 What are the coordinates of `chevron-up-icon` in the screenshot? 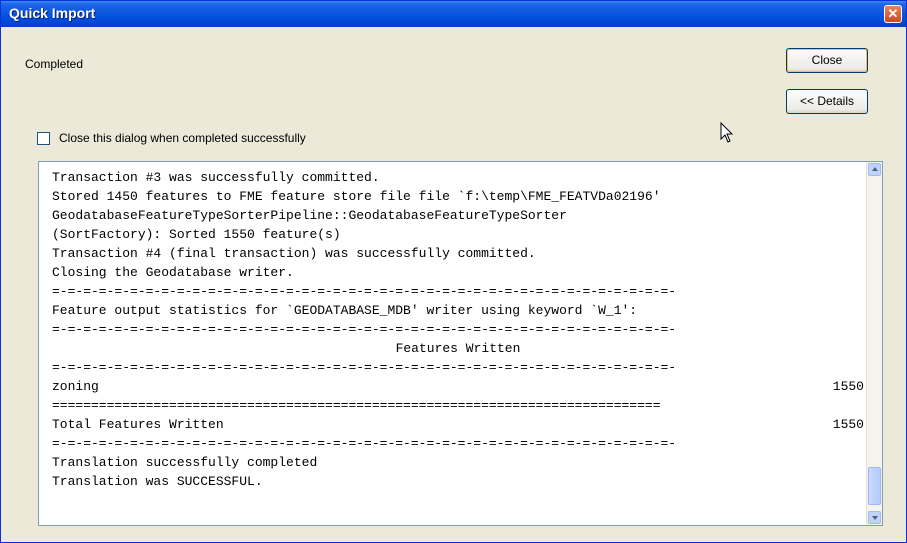 It's located at (875, 169).